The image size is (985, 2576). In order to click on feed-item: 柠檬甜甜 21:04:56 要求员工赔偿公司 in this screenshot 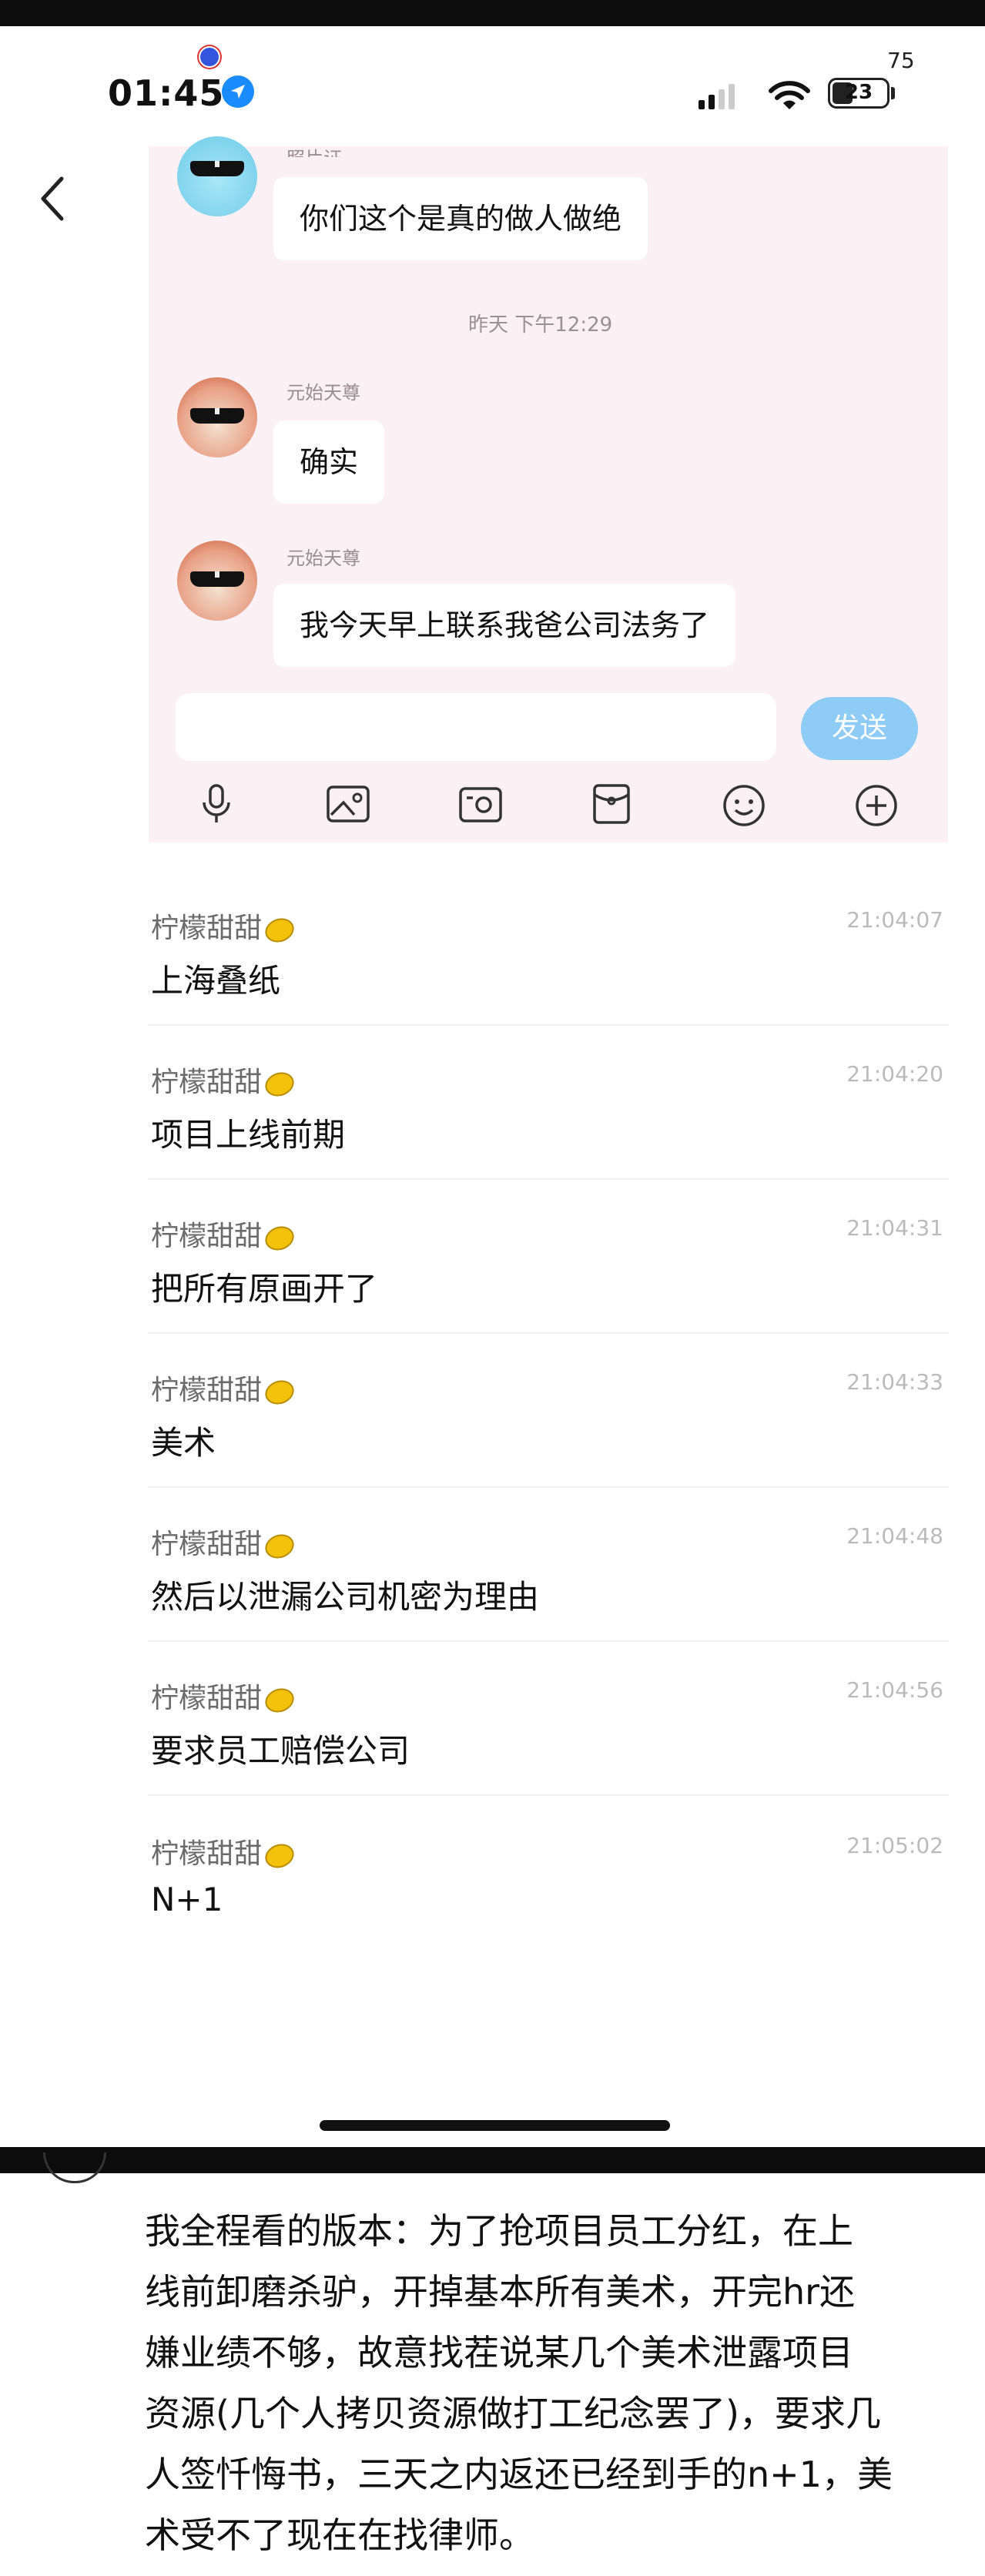, I will do `click(492, 1728)`.